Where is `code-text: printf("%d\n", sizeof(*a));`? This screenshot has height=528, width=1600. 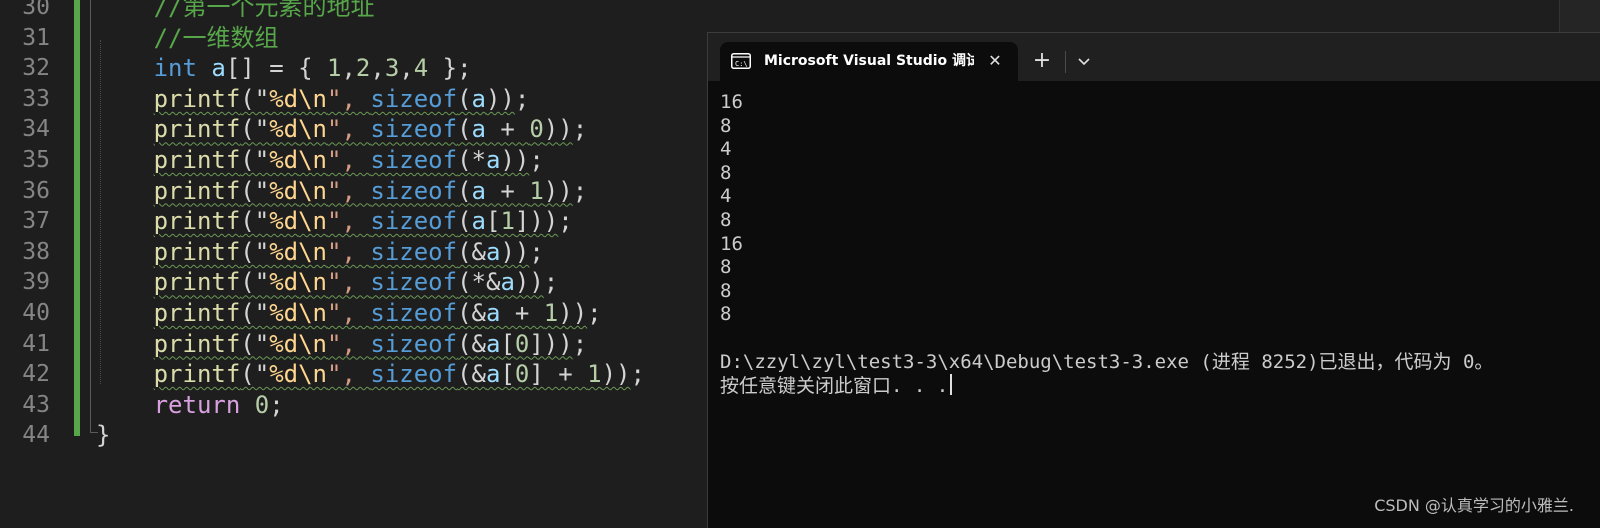
code-text: printf("%d\n", sizeof(*a)); is located at coordinates (349, 160).